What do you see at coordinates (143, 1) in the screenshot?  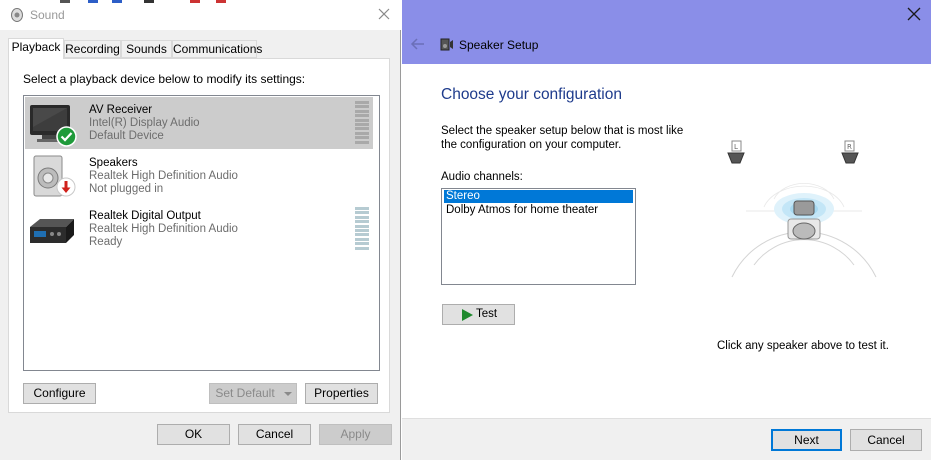 I see `taskbar-strip` at bounding box center [143, 1].